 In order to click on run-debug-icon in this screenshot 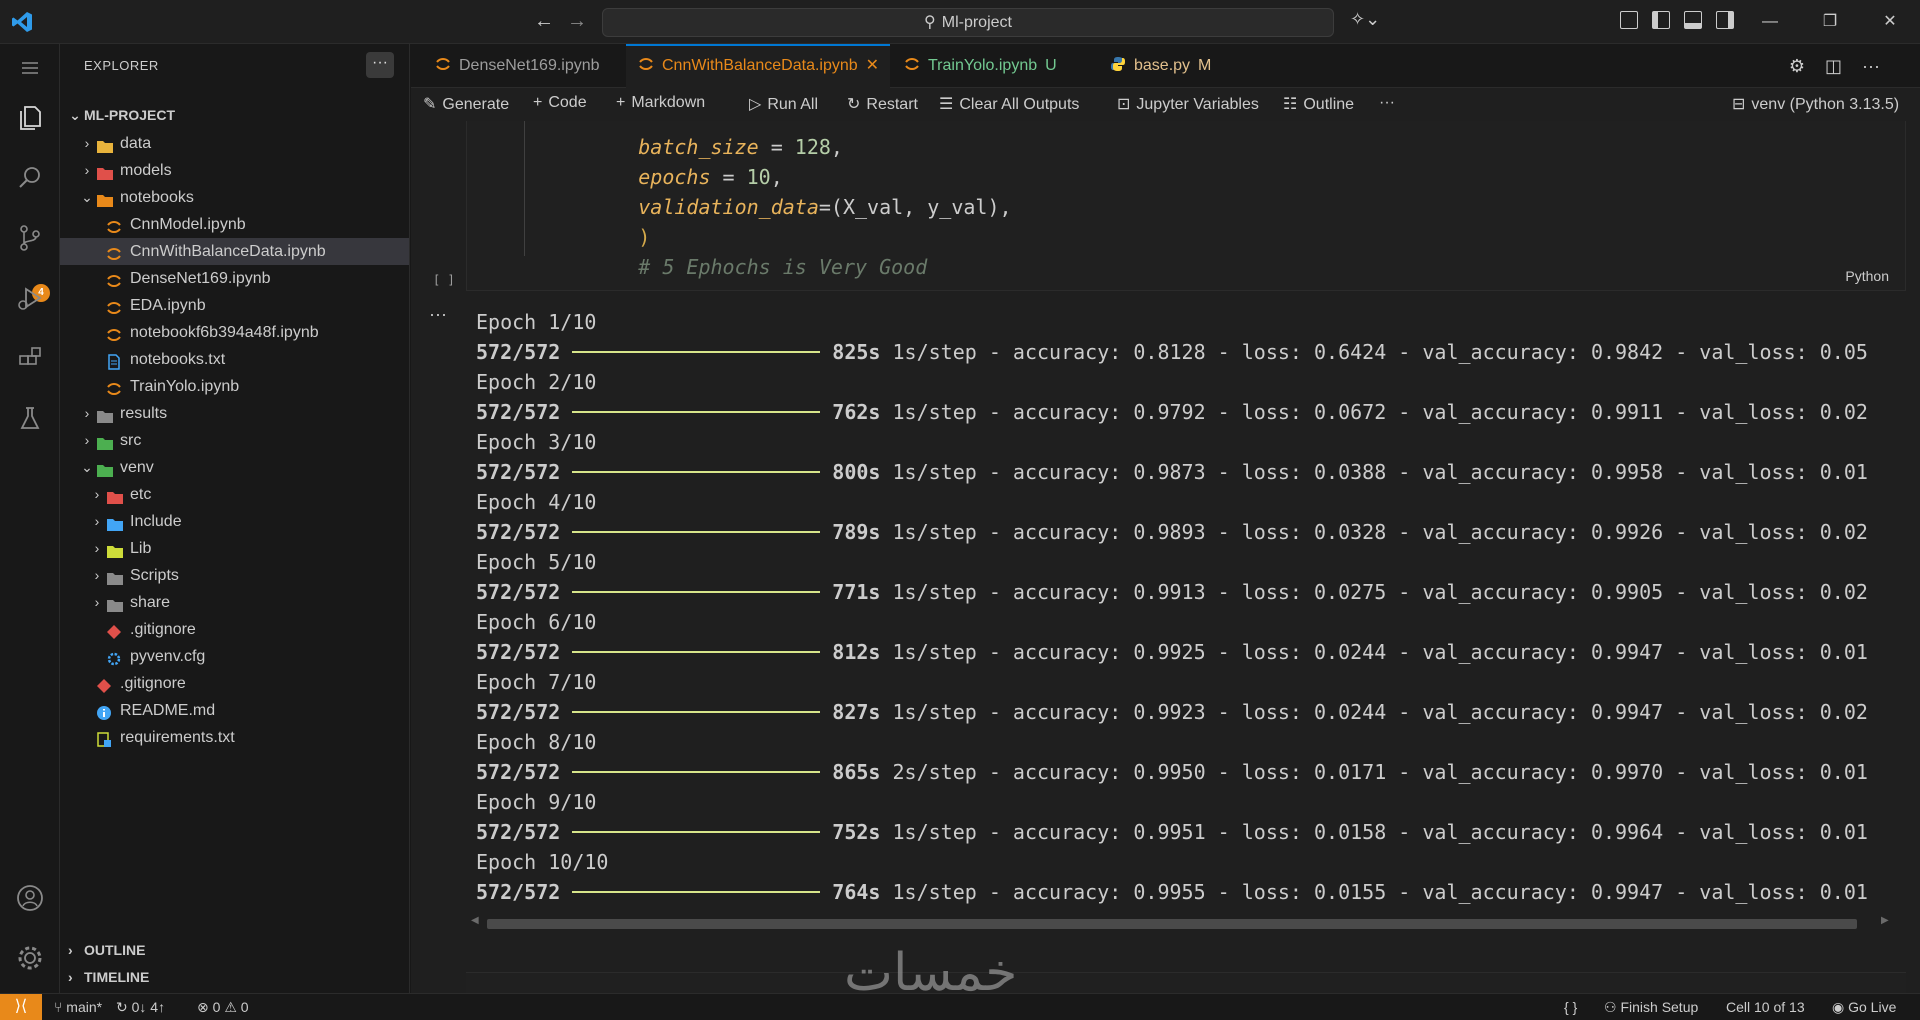, I will do `click(30, 298)`.